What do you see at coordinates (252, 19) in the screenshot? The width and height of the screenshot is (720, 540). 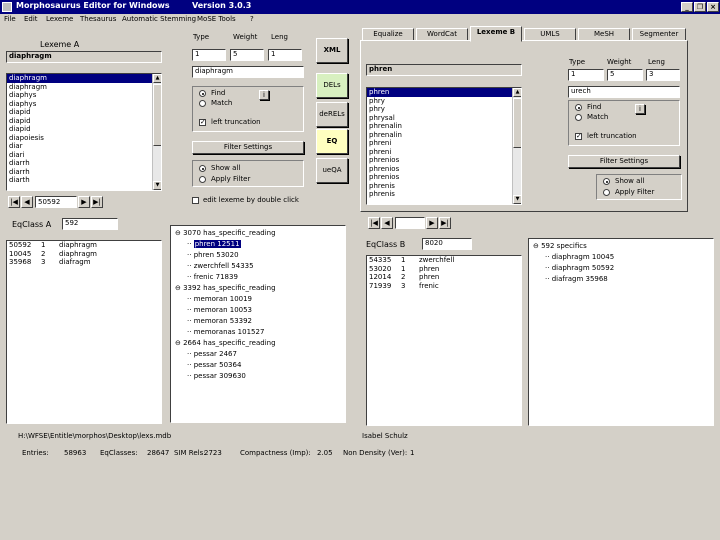 I see `menu-help: ?` at bounding box center [252, 19].